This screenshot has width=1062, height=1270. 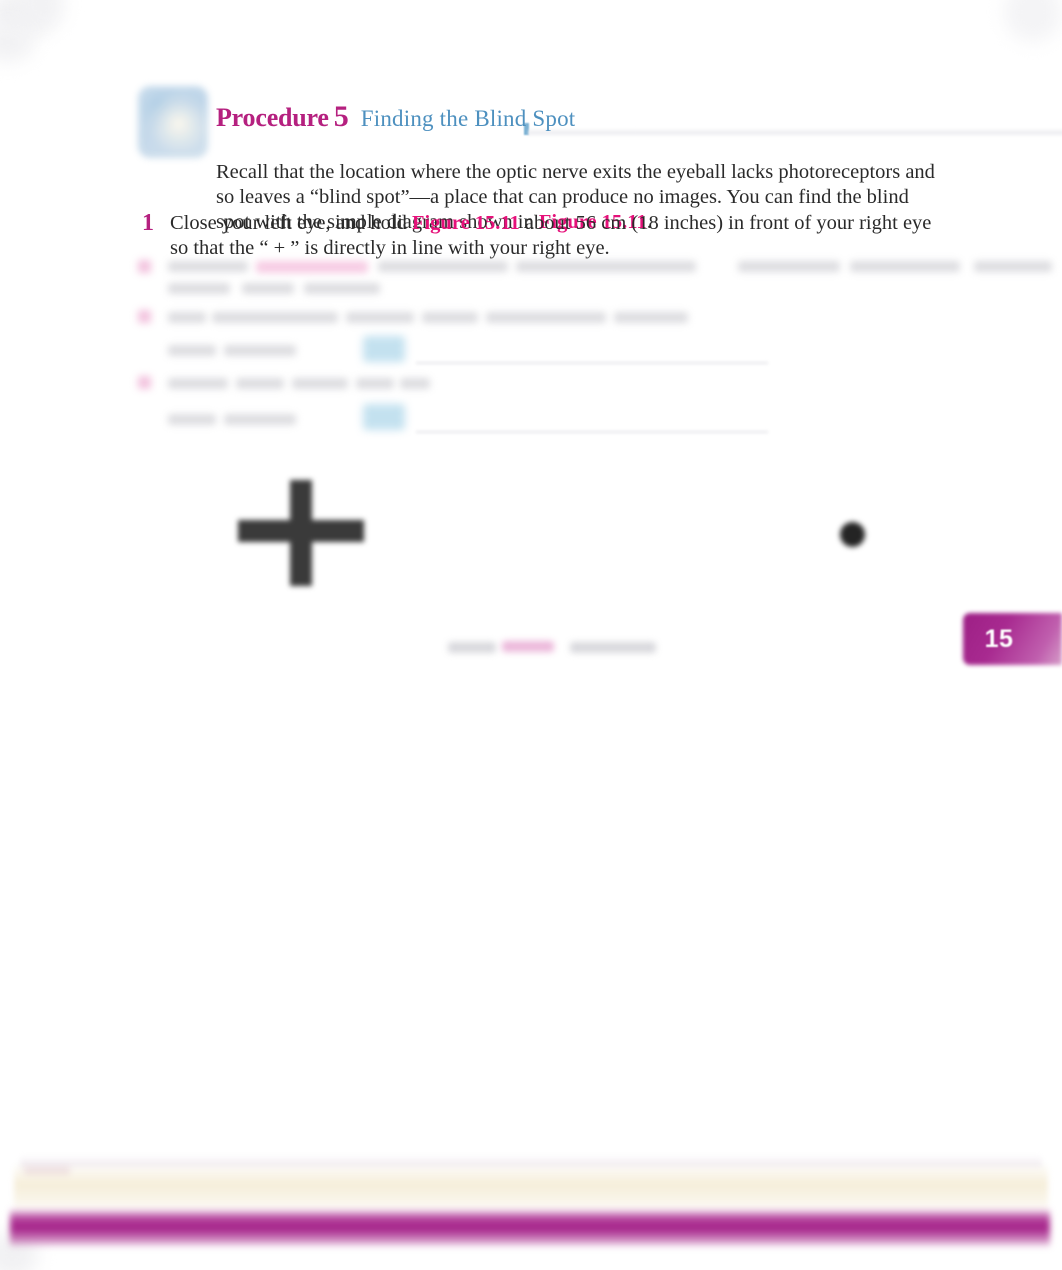 I want to click on figure-reference-link: Figure 15.11, so click(x=466, y=223).